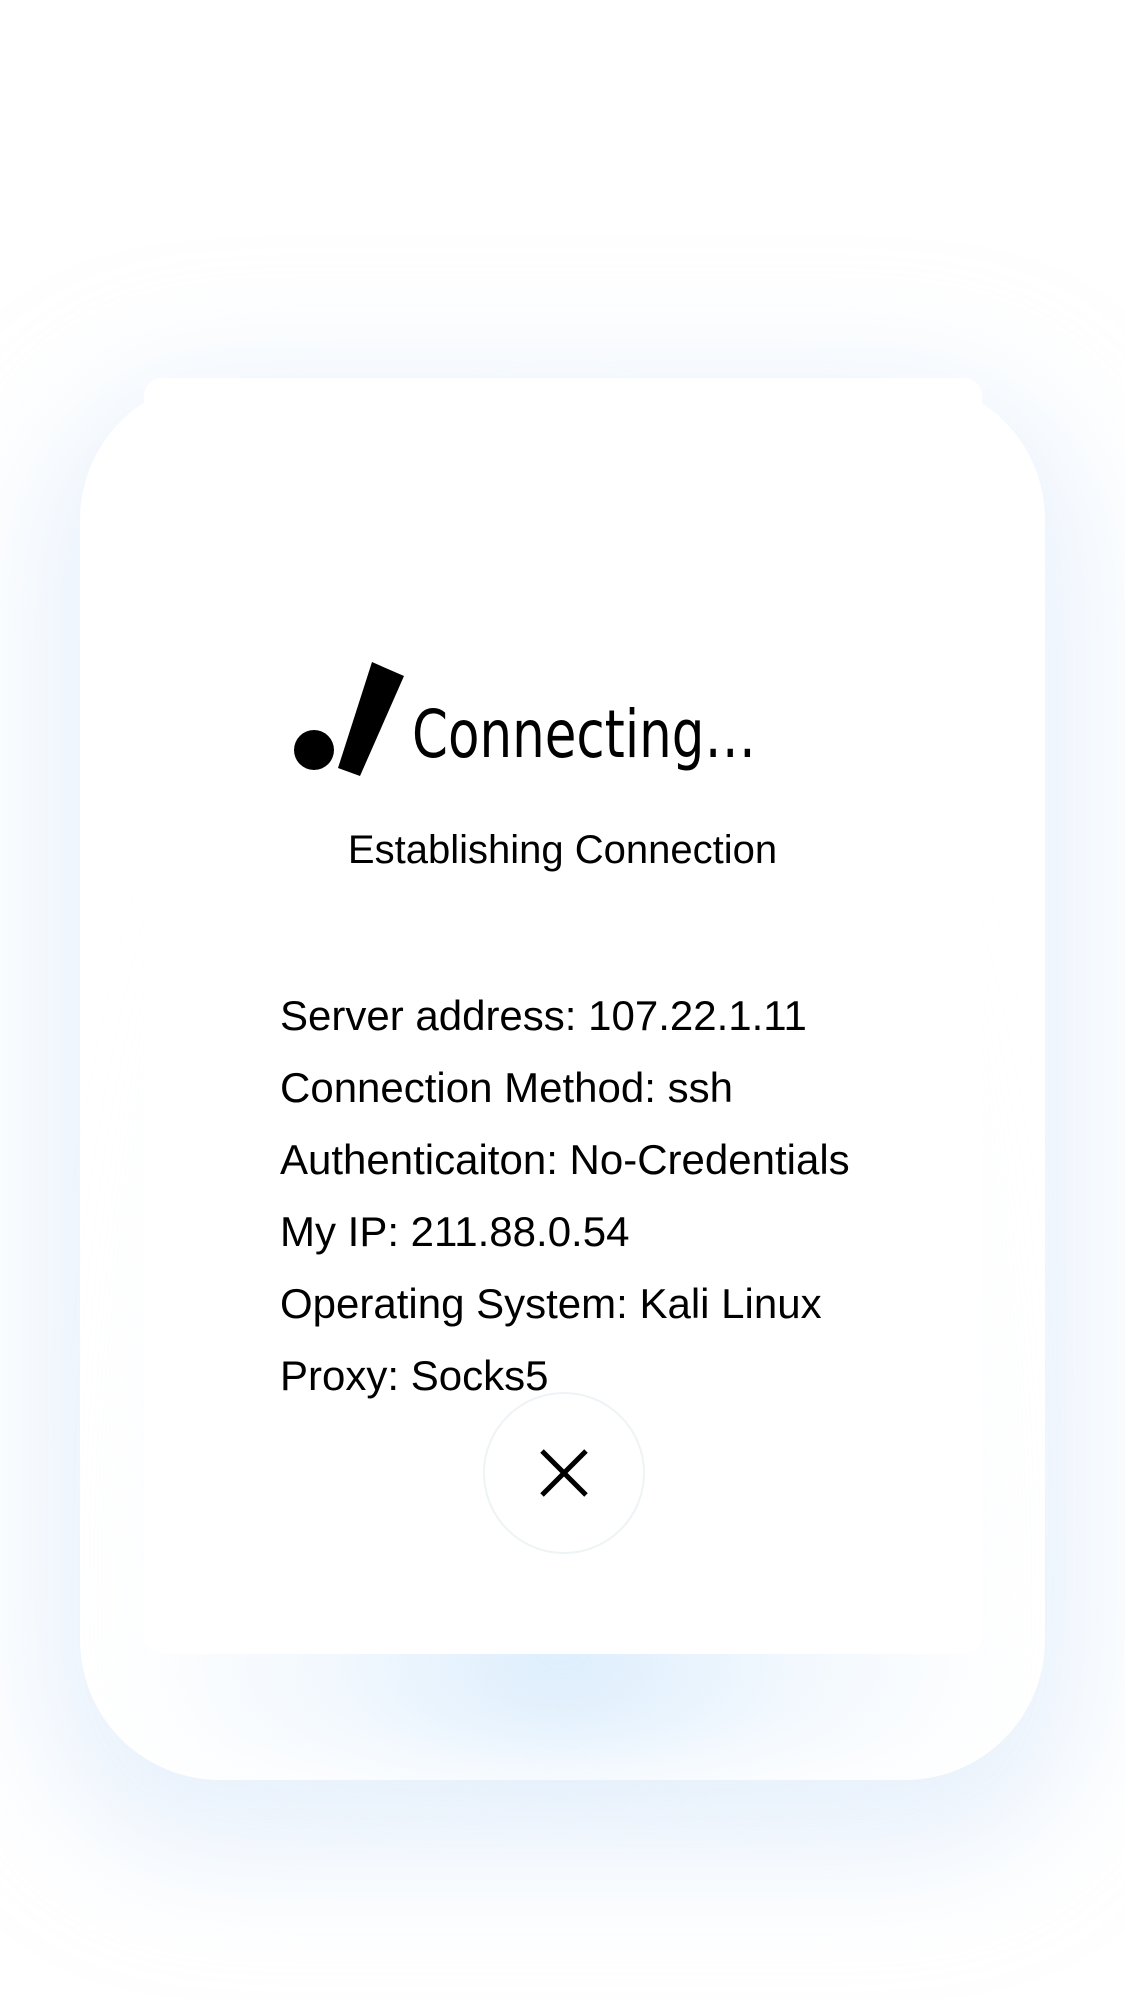 Image resolution: width=1125 pixels, height=2001 pixels. Describe the element at coordinates (506, 1087) in the screenshot. I see `detail-connection-method: Connection Method: ssh` at that location.